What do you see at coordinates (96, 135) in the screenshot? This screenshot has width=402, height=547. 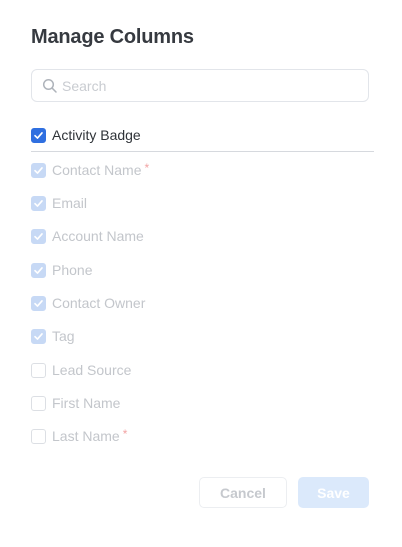 I see `column-label: Activity Badge` at bounding box center [96, 135].